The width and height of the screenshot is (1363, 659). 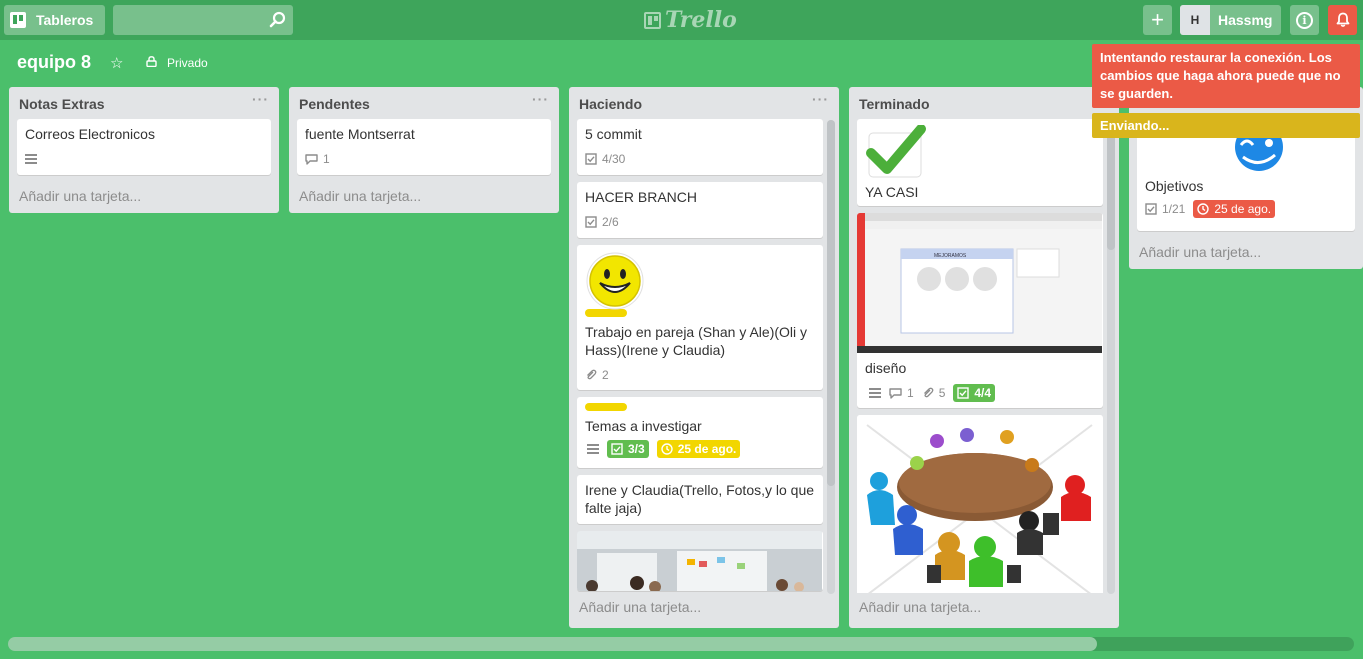 I want to click on cover-heading-text: MEJORAMOS, so click(x=950, y=256).